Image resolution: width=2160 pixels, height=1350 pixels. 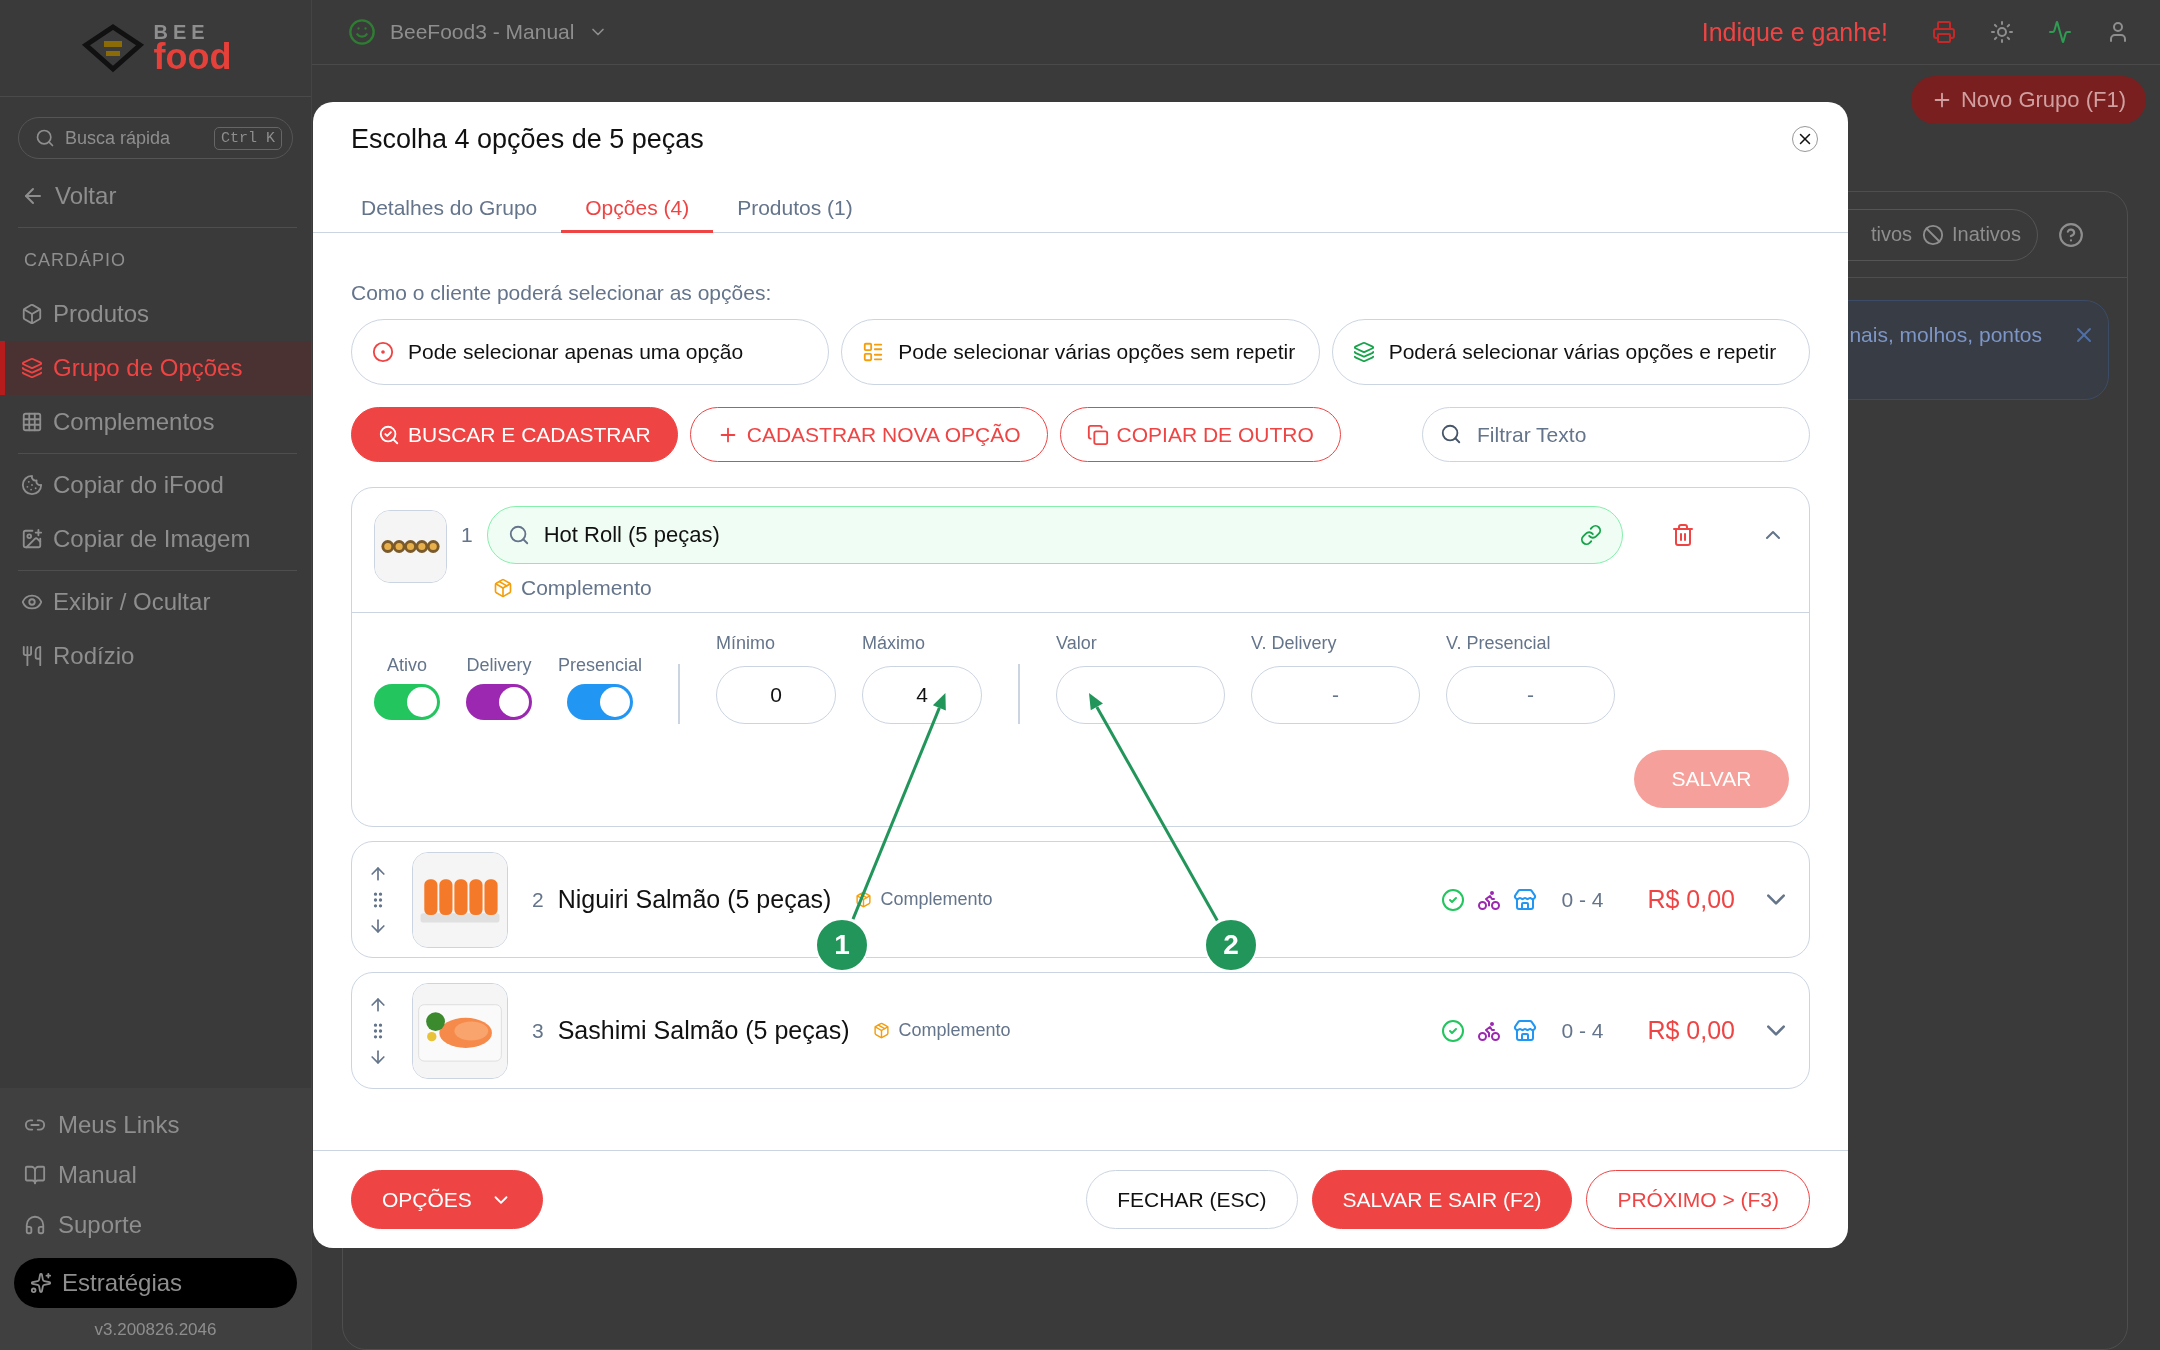 What do you see at coordinates (2002, 32) in the screenshot?
I see `sun-icon` at bounding box center [2002, 32].